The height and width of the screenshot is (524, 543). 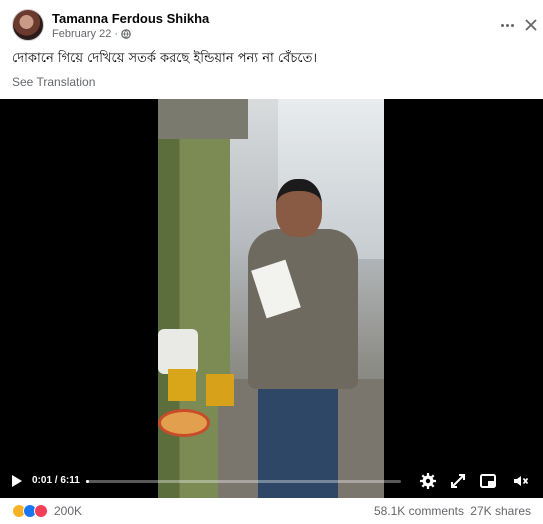 I want to click on post-stats: 200K 58.1K comments 27K shares, so click(x=271, y=513).